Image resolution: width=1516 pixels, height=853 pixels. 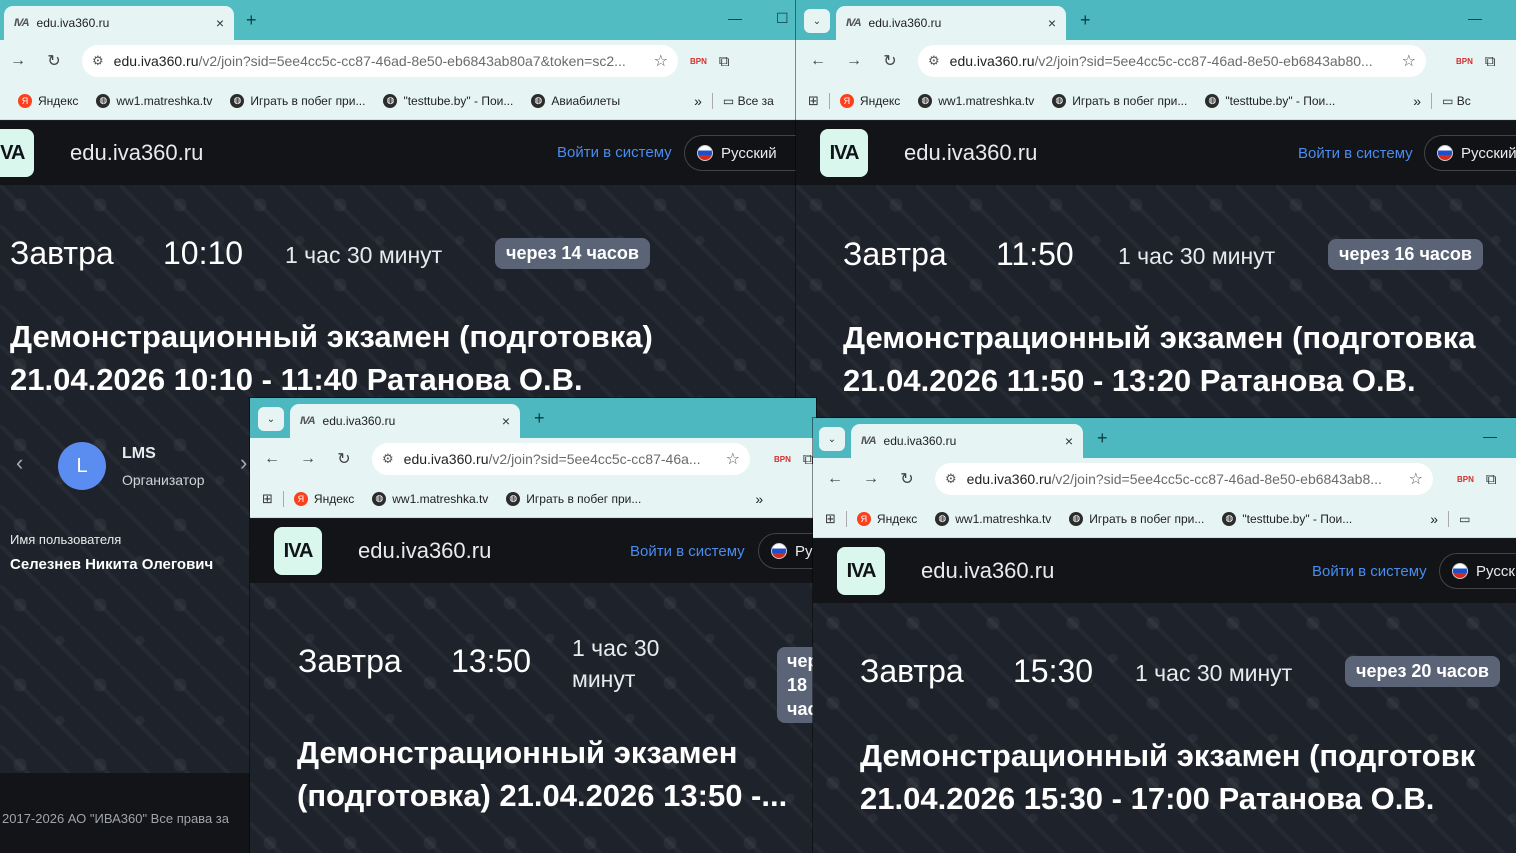 What do you see at coordinates (1464, 519) in the screenshot?
I see `bookmarks-folder: ▭` at bounding box center [1464, 519].